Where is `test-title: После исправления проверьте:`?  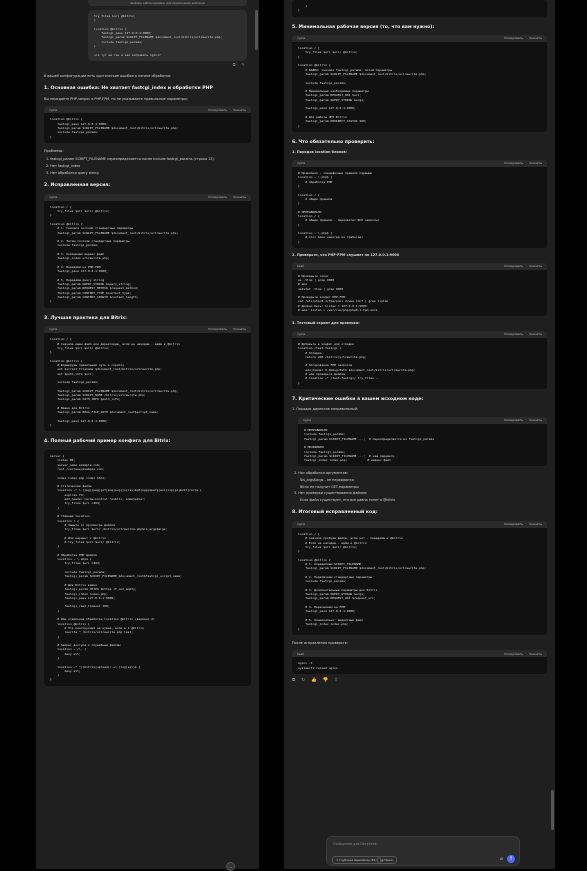
test-title: После исправления проверьте: is located at coordinates (320, 642).